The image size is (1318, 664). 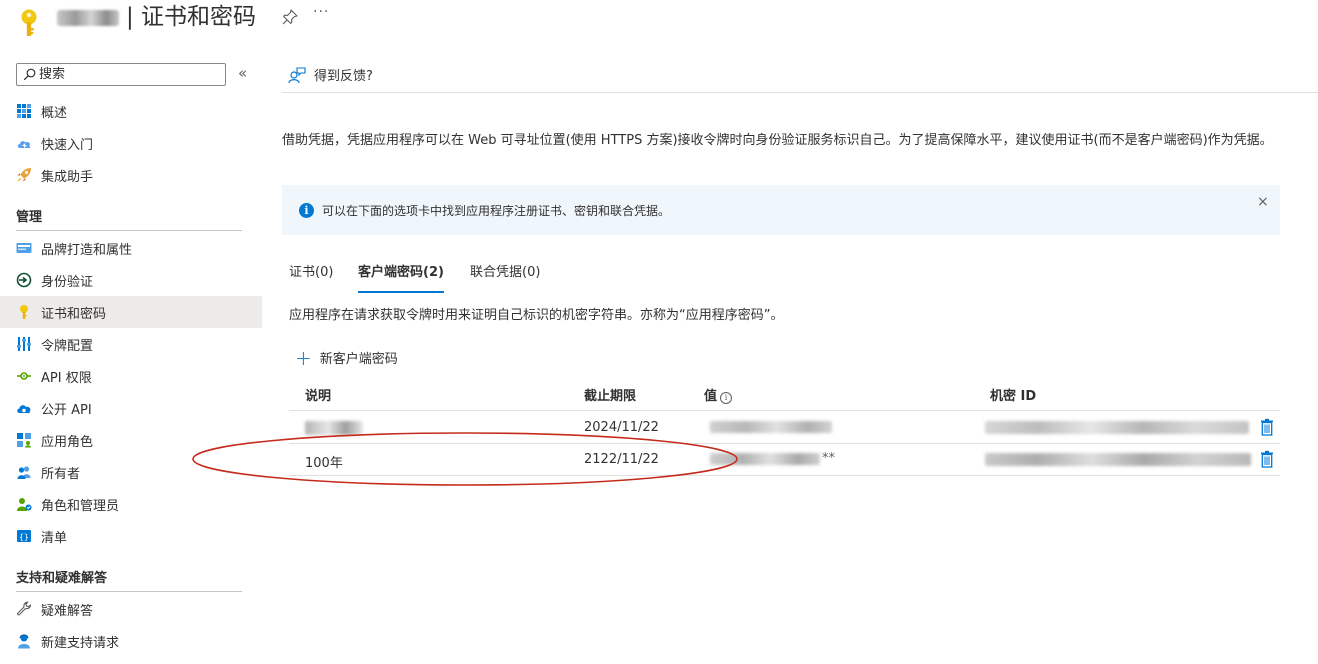 I want to click on app-roles-icon, so click(x=24, y=440).